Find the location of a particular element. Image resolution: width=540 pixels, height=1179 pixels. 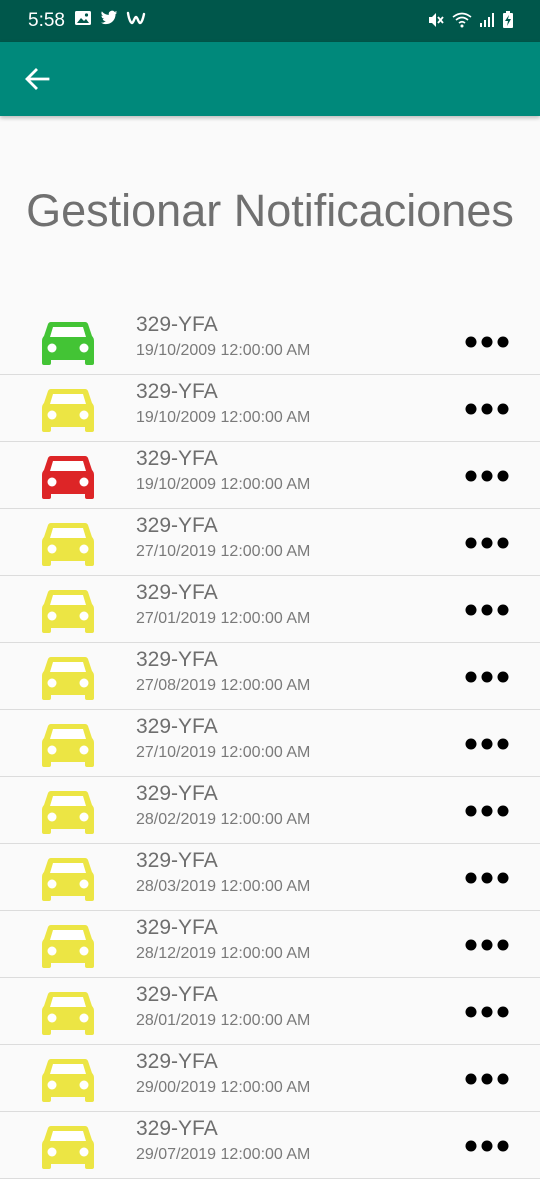

notification-row: 329-YFA 29/07/2019 12:00:00 AM is located at coordinates (270, 1145).